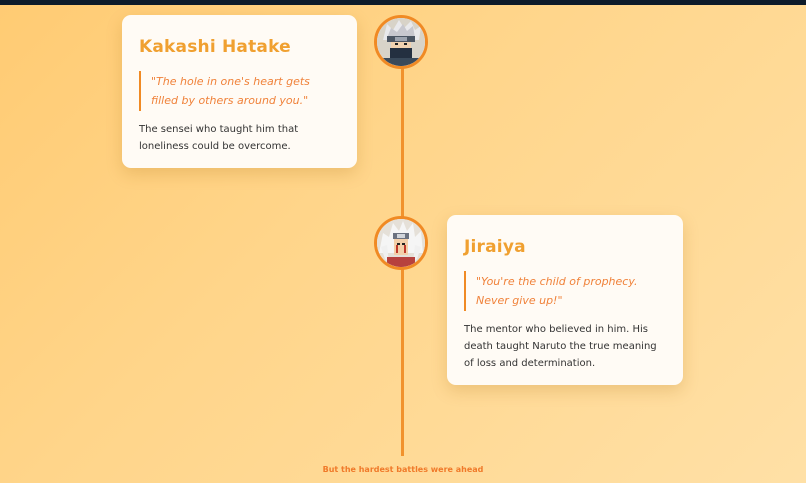  Describe the element at coordinates (215, 47) in the screenshot. I see `card-title: Kakashi Hatake` at that location.